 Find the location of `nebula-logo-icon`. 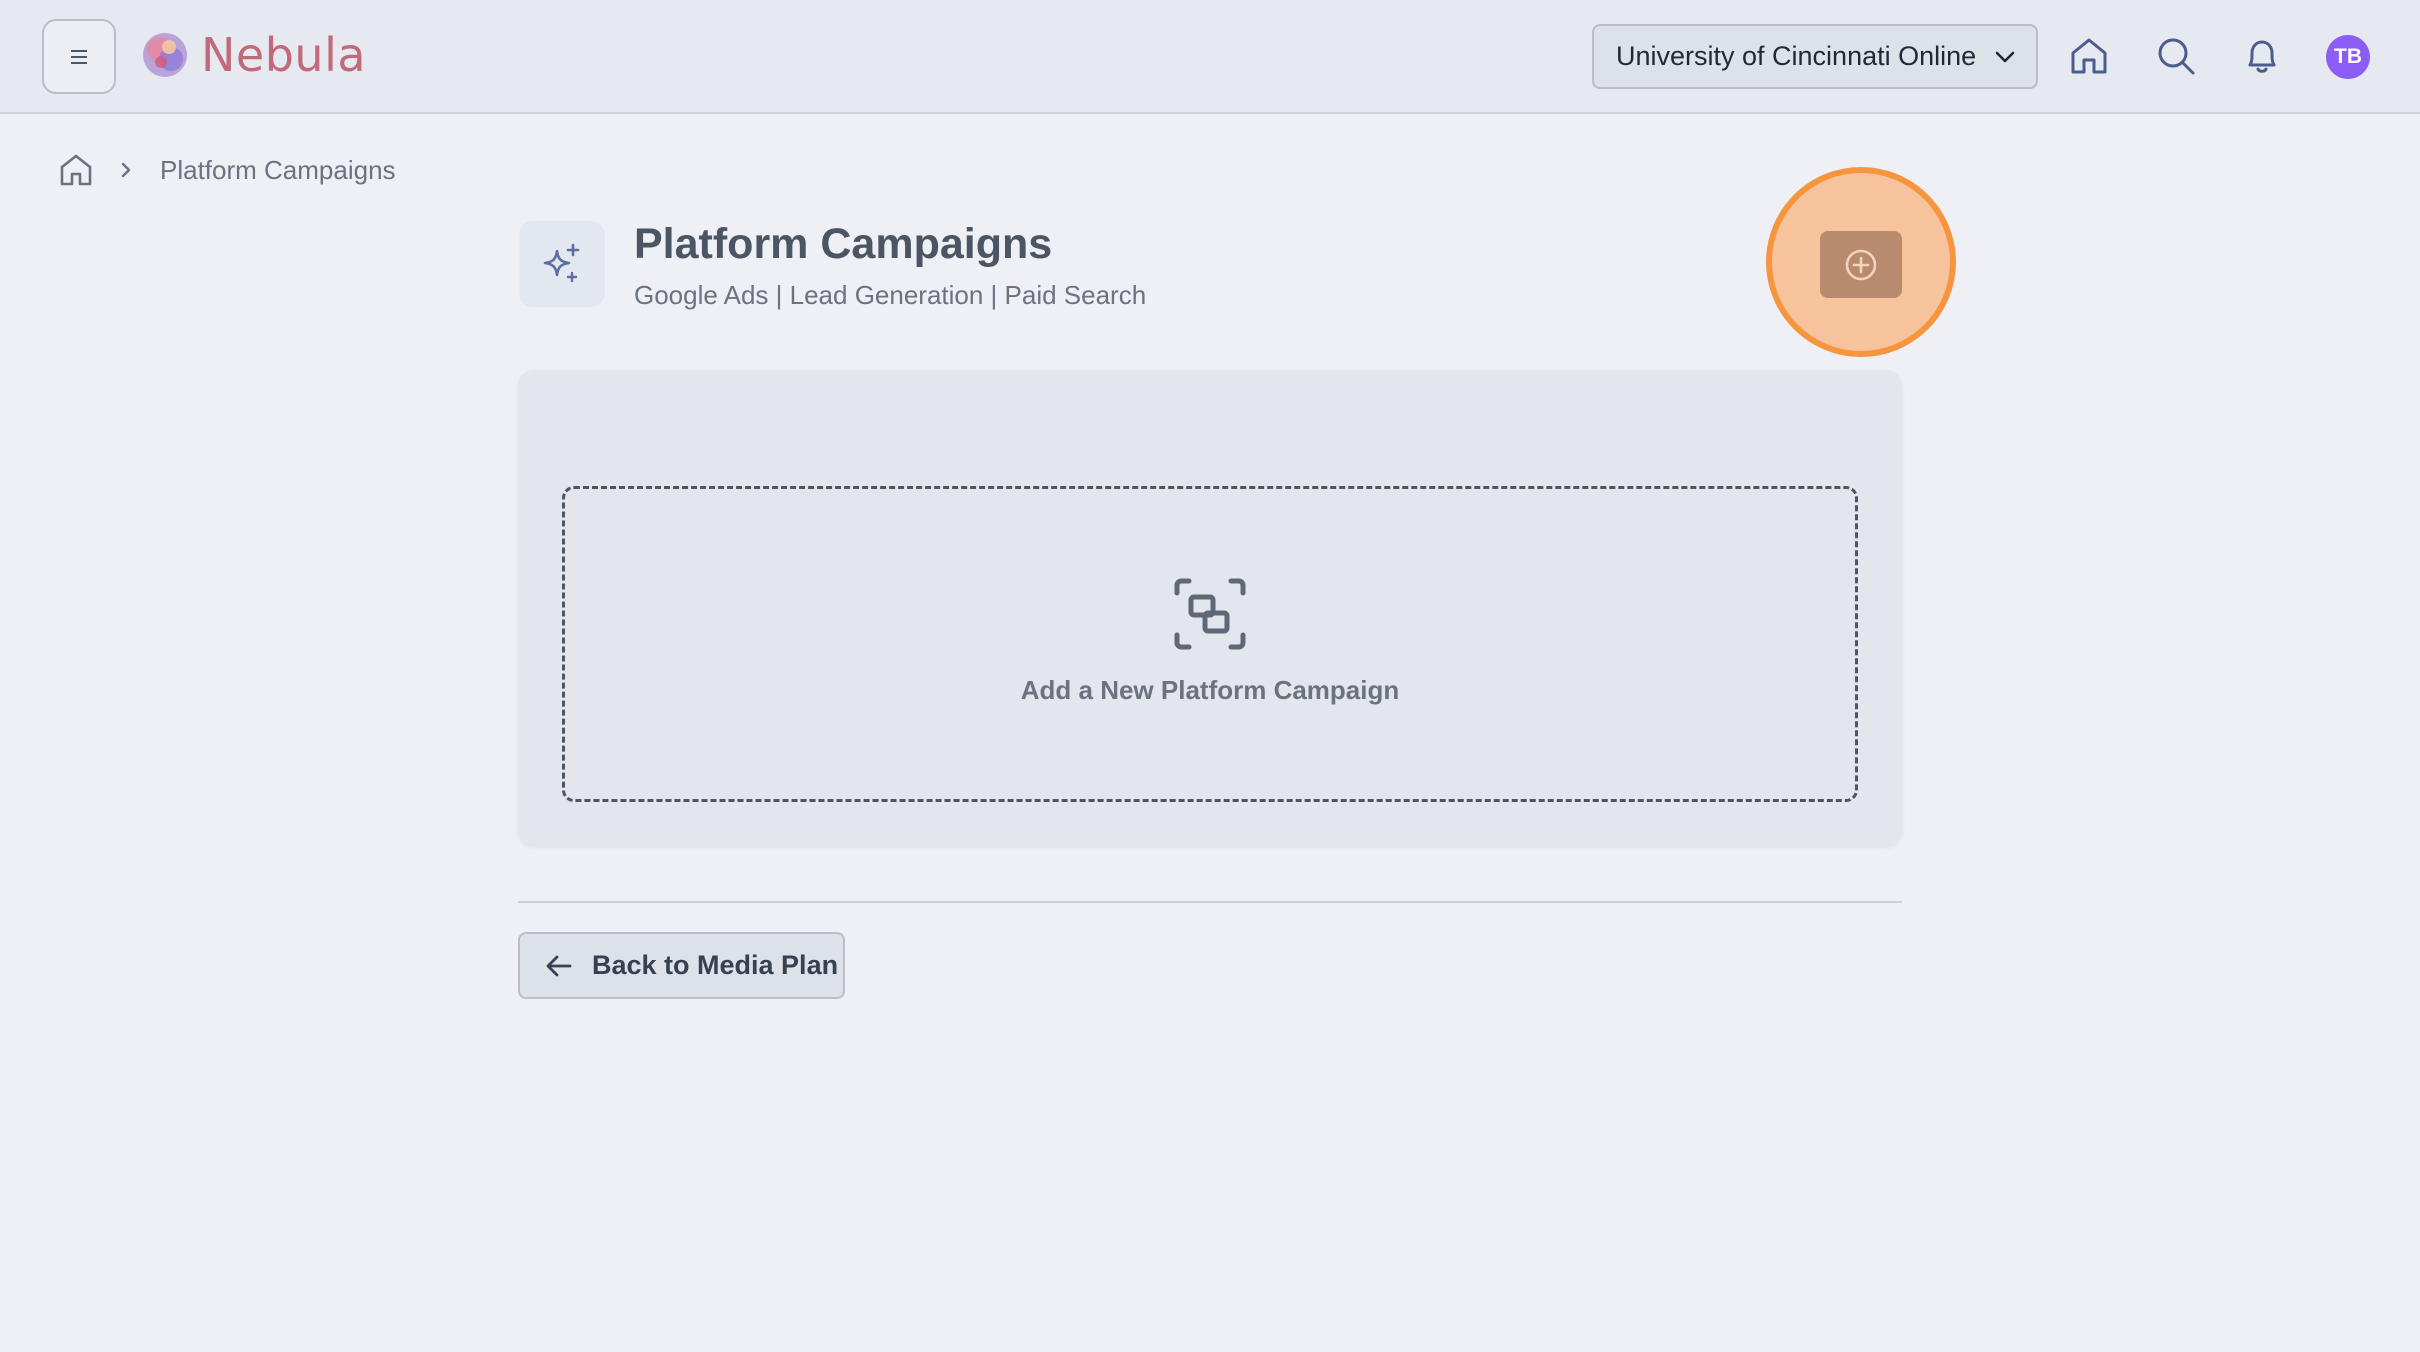

nebula-logo-icon is located at coordinates (165, 55).